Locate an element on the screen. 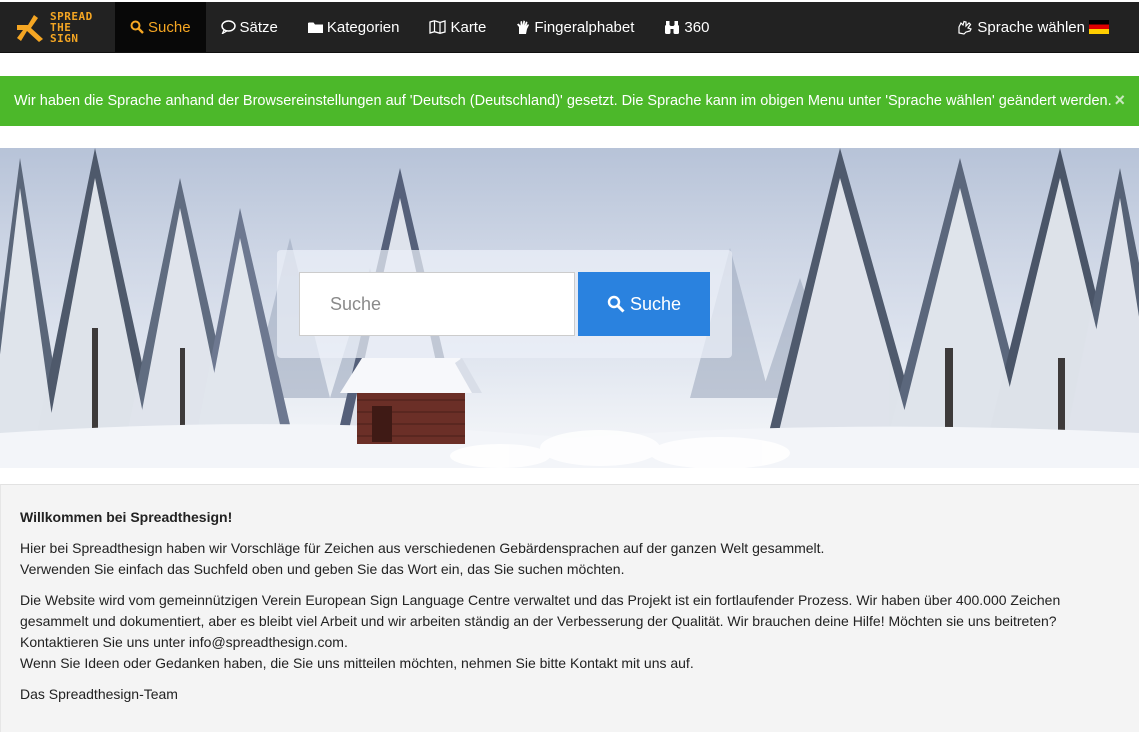 This screenshot has width=1139, height=732. search-input is located at coordinates (437, 304).